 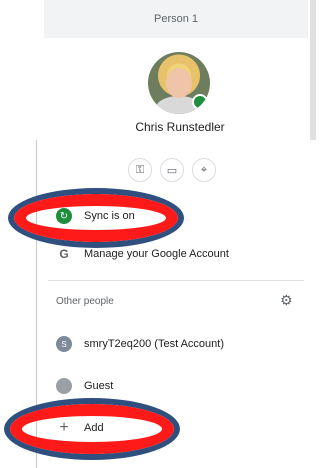 What do you see at coordinates (64, 386) in the screenshot?
I see `guest-avatar-icon` at bounding box center [64, 386].